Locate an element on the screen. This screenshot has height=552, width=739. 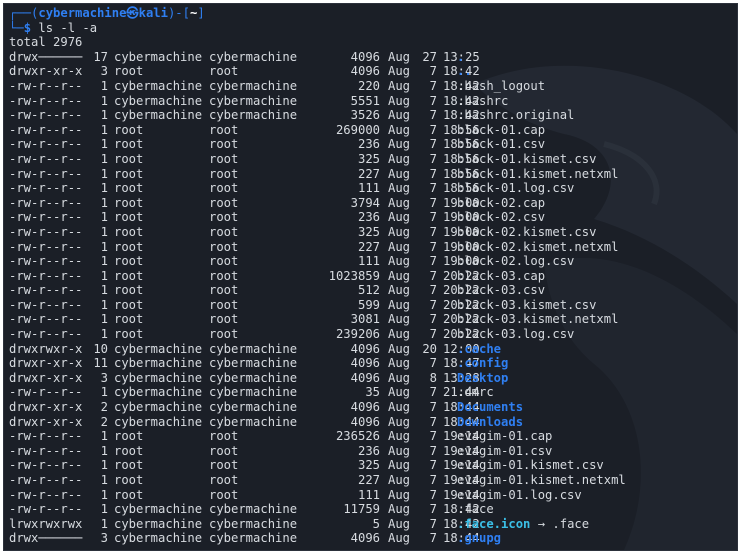
entry-name-text: evagim-01.cap is located at coordinates (504, 436).